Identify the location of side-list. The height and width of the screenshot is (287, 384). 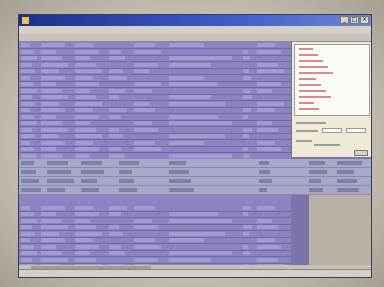
(332, 80).